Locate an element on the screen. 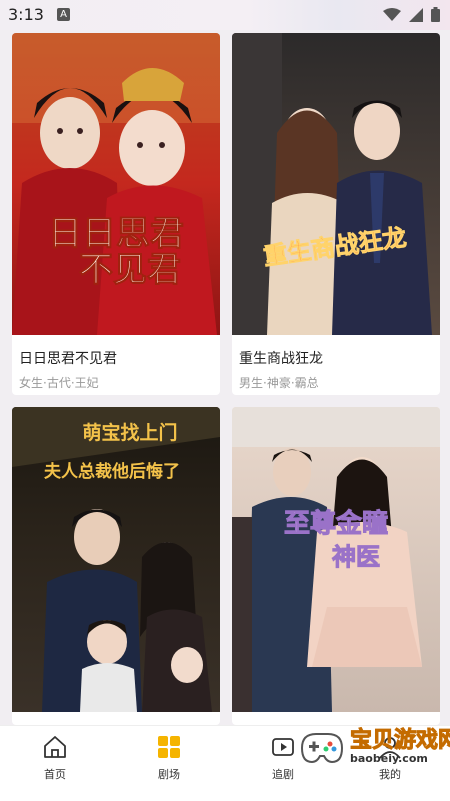 This screenshot has width=450, height=801. poster-3-line-1: 萌宝找上门 is located at coordinates (129, 432).